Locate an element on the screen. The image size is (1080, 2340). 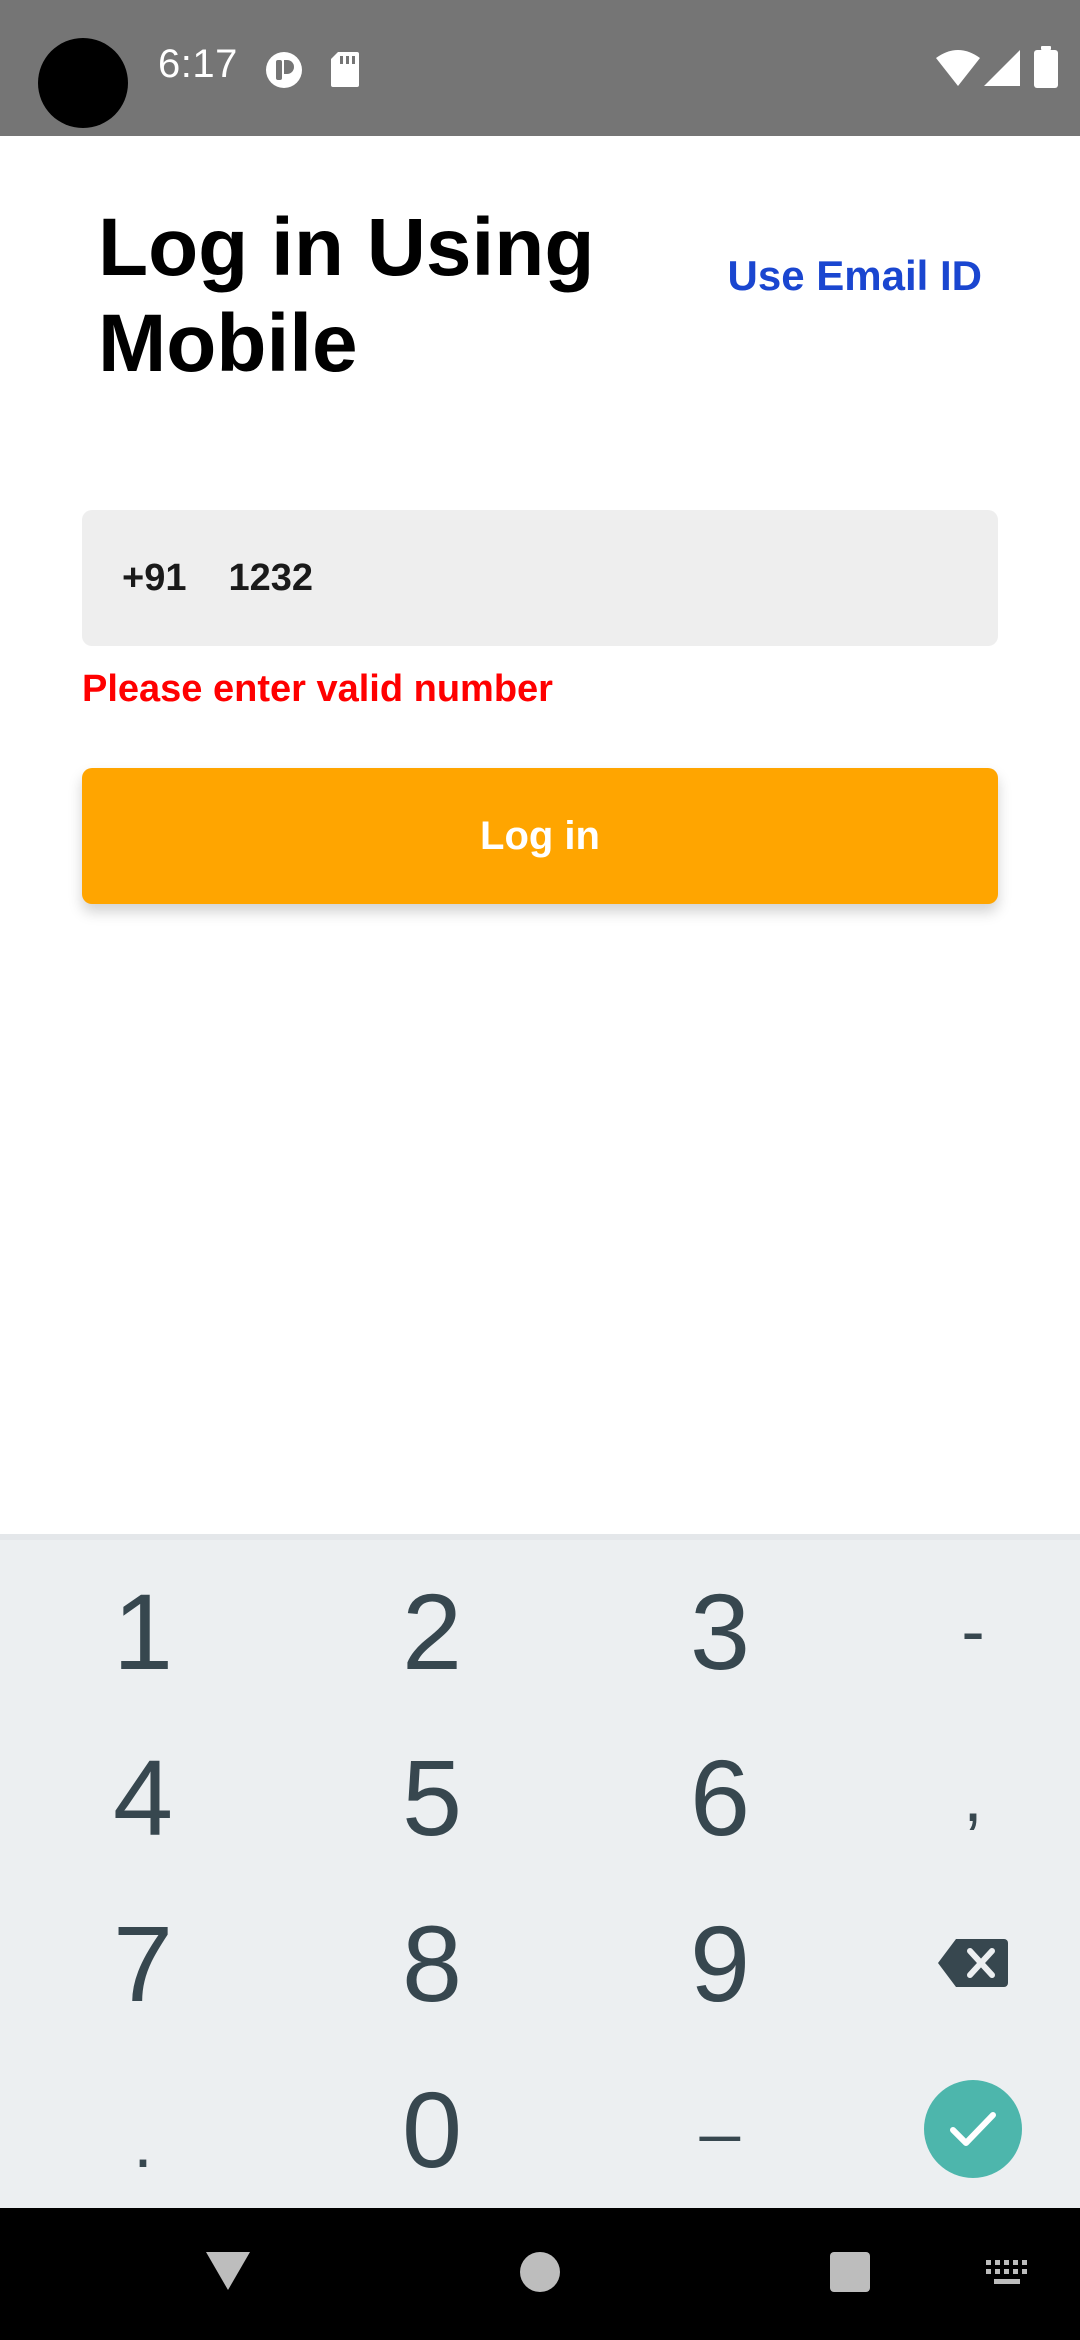
key-4: 4 is located at coordinates (143, 1797).